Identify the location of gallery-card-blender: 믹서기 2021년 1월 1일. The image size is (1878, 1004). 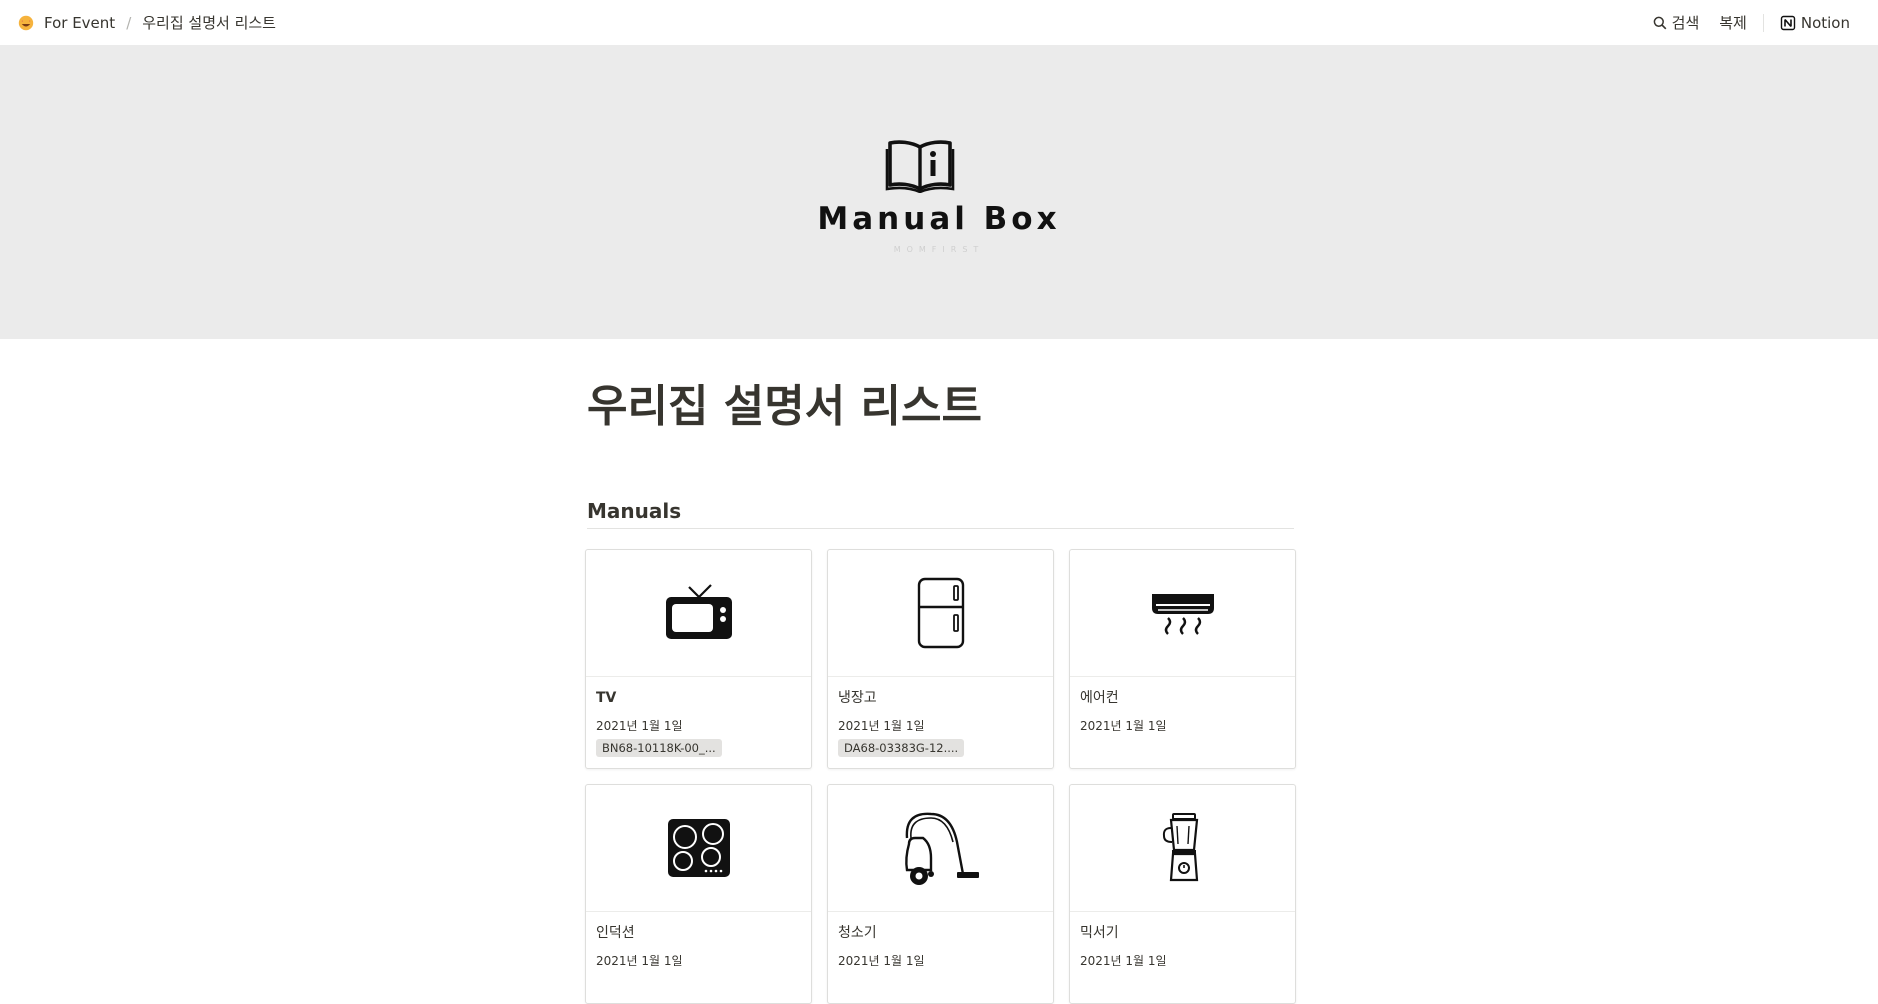
(1182, 894).